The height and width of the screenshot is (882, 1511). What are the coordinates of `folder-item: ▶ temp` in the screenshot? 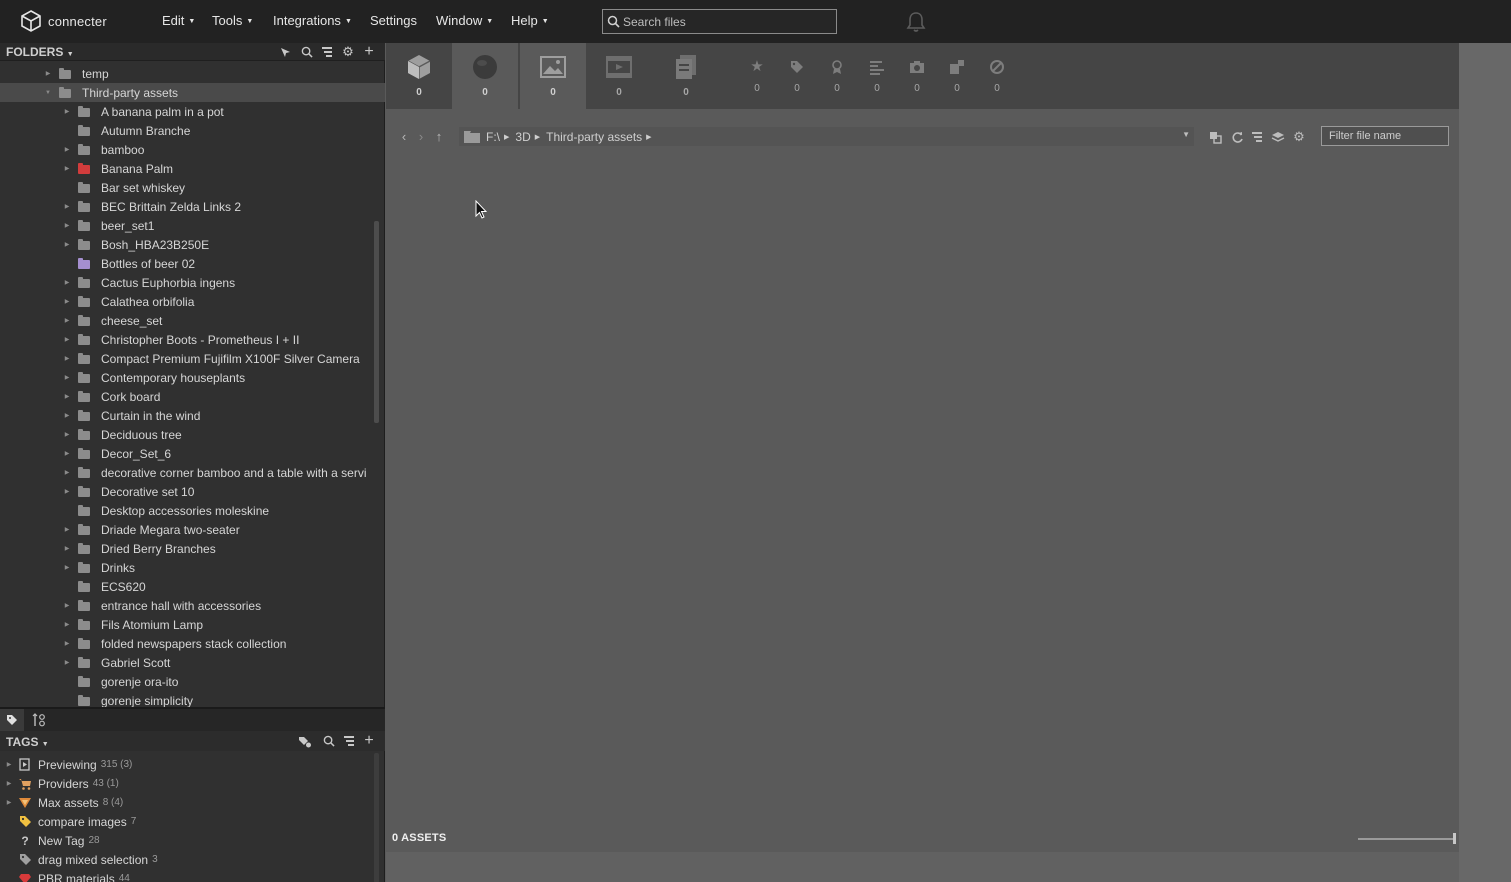 It's located at (186, 73).